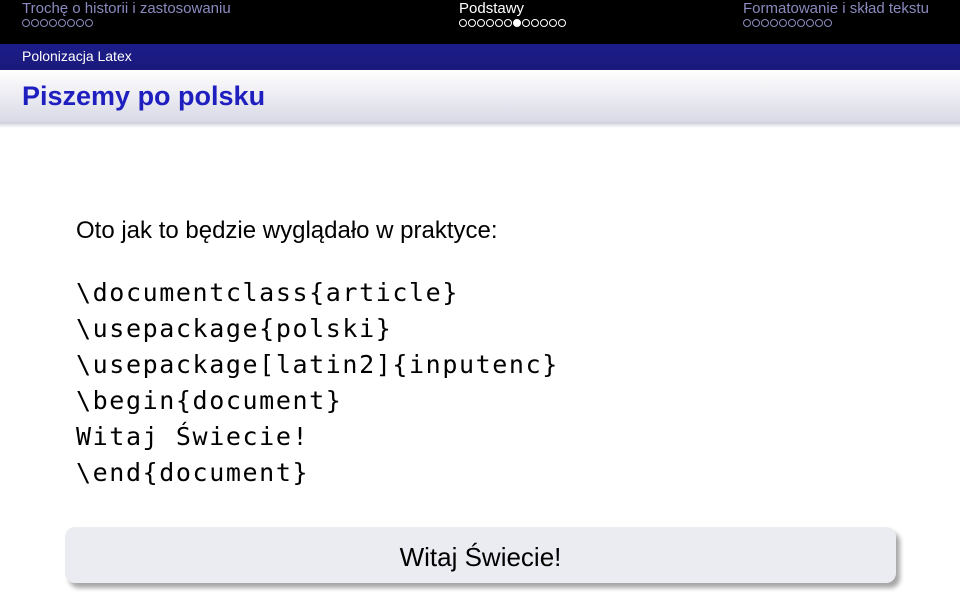 The image size is (960, 596). What do you see at coordinates (77, 56) in the screenshot?
I see `subsection-title: Polonizacja Latex` at bounding box center [77, 56].